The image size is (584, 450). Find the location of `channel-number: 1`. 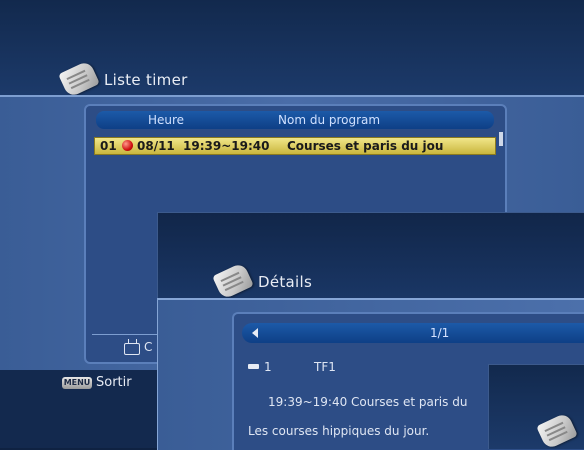

channel-number: 1 is located at coordinates (268, 367).